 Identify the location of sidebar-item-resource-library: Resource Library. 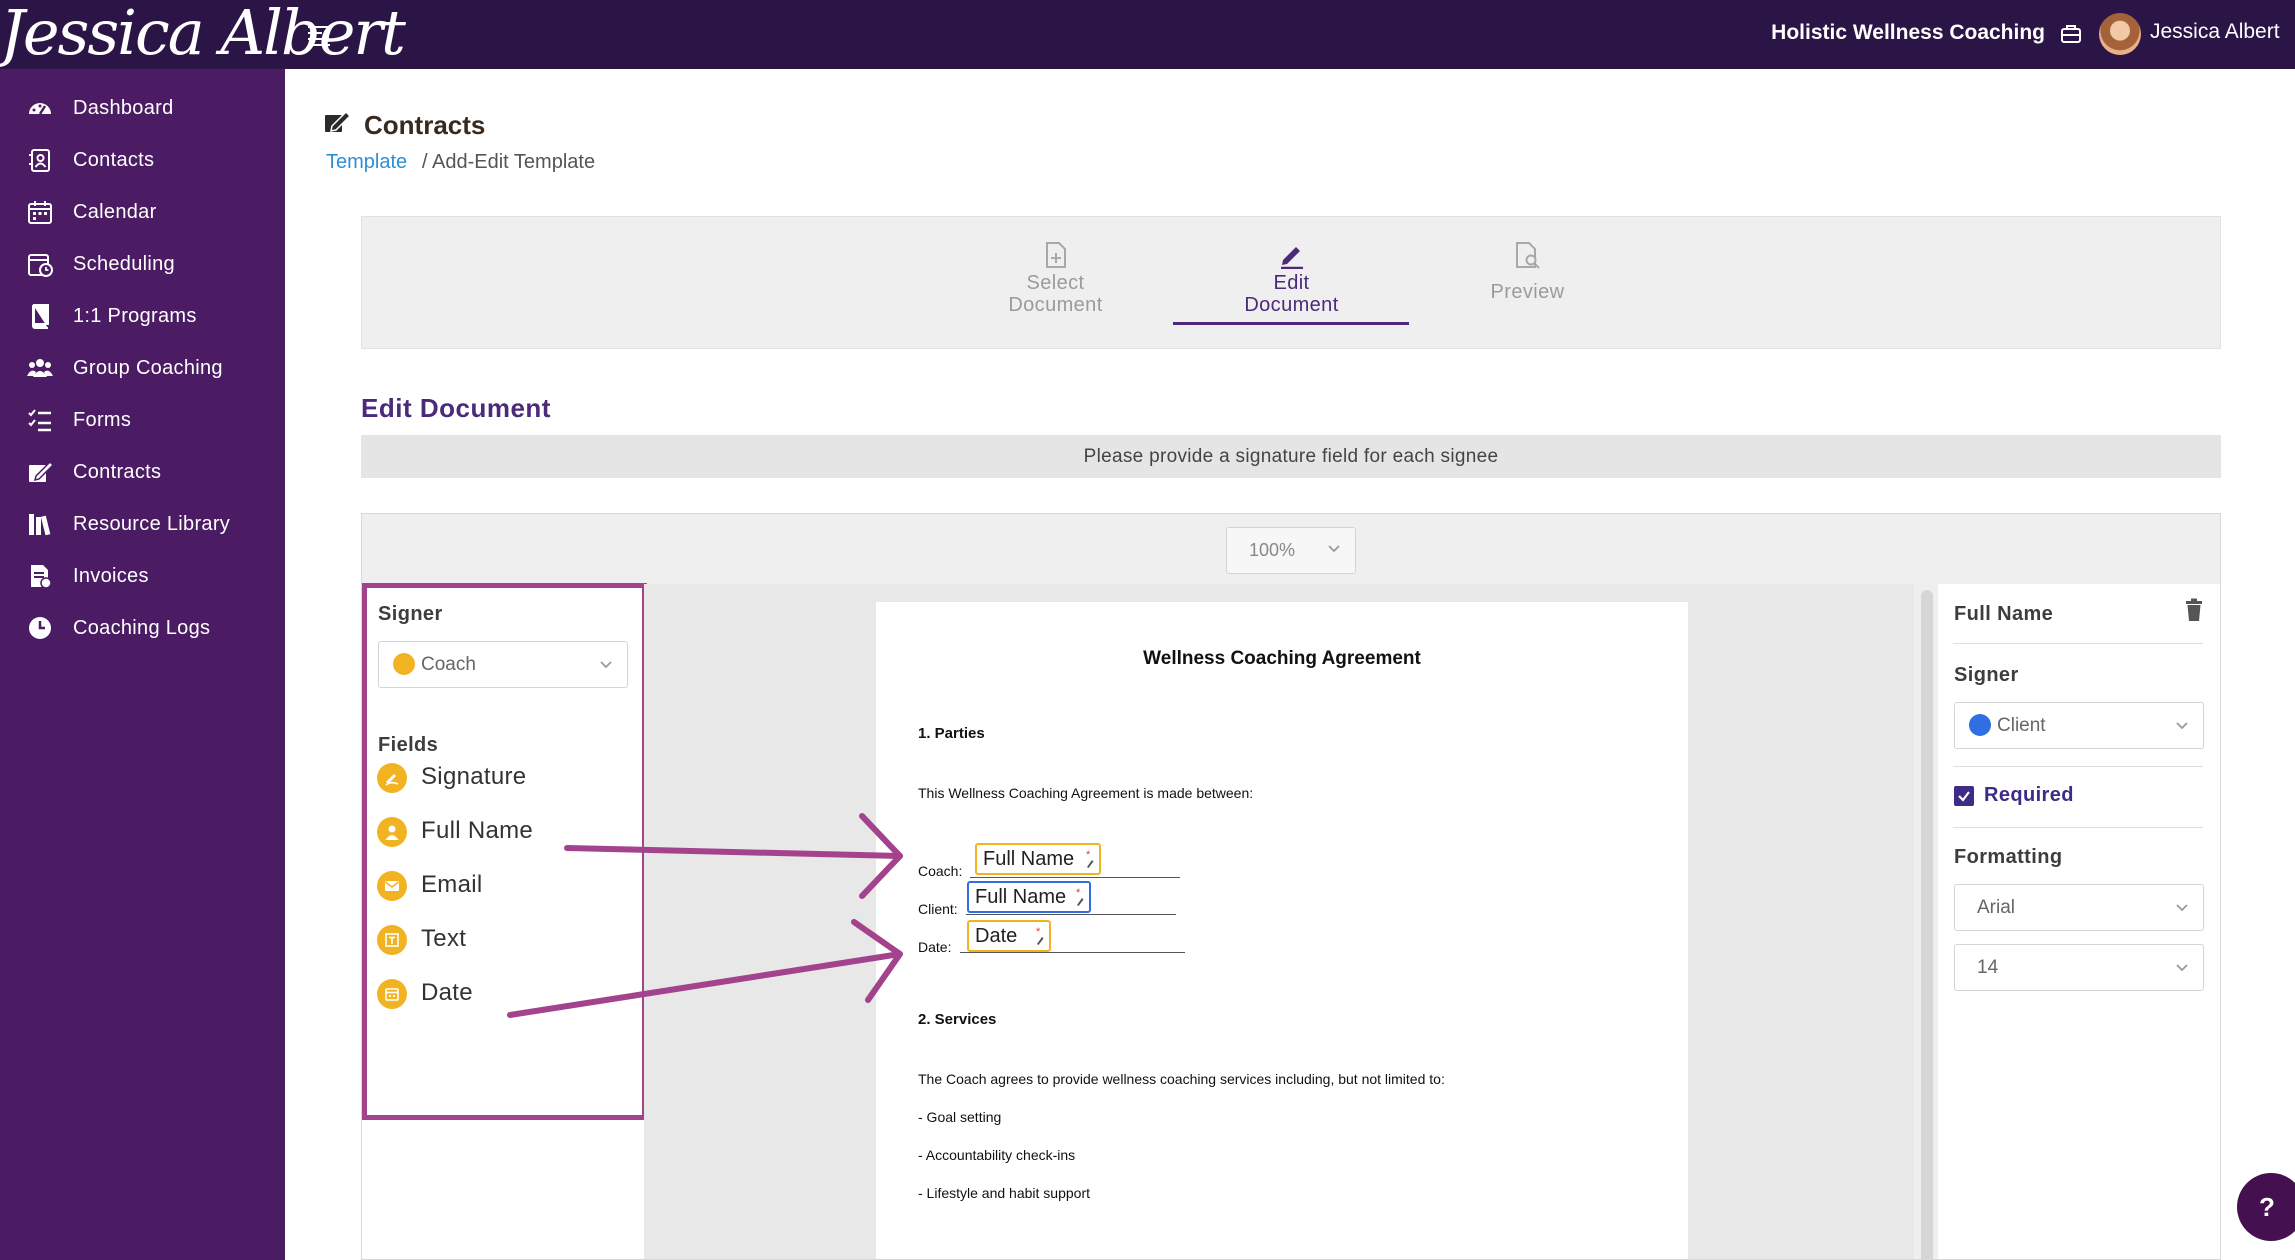
(142, 524).